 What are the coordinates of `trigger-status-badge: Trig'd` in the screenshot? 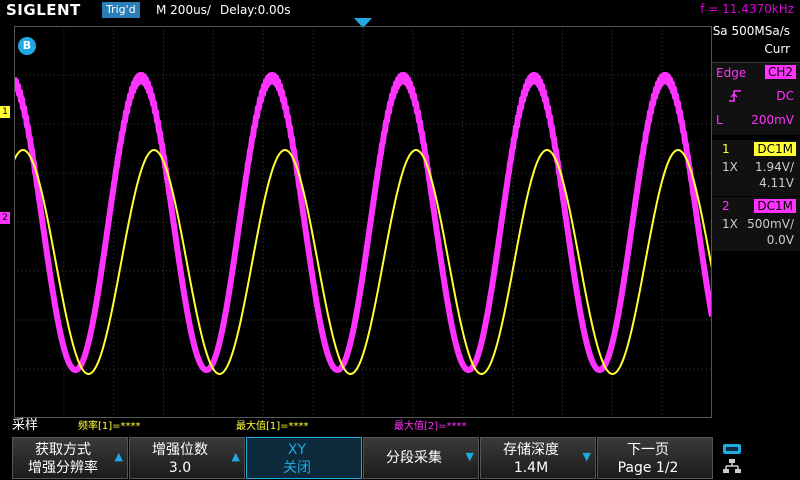 It's located at (121, 10).